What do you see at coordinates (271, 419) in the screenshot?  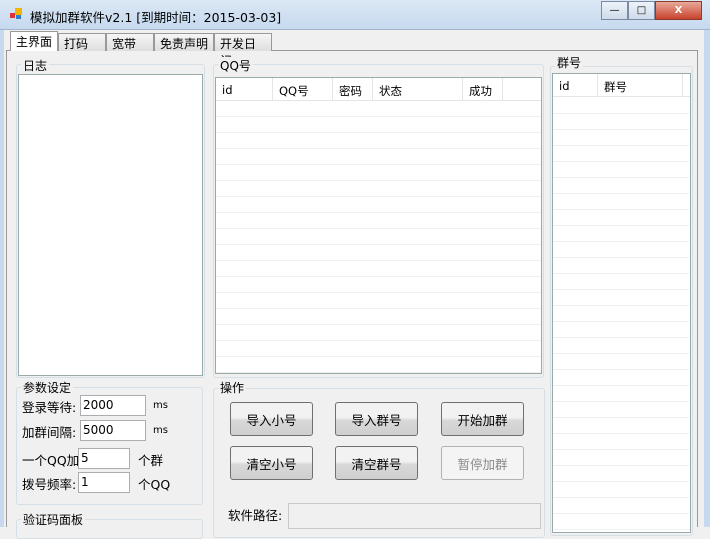 I see `import-qq-button: 导入小号` at bounding box center [271, 419].